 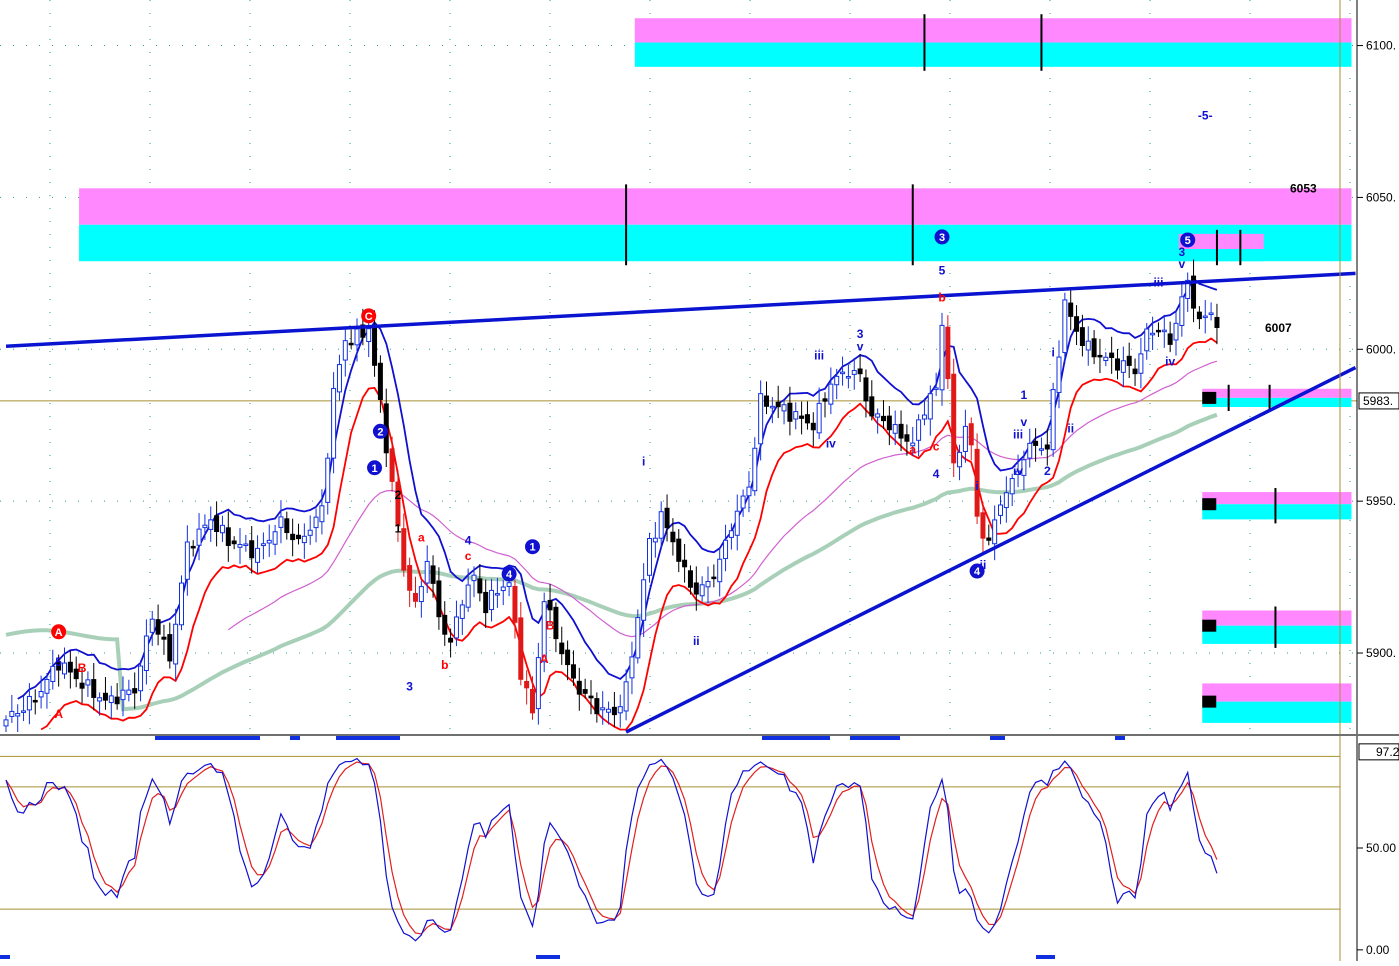 I want to click on wave-label: a, so click(x=912, y=450).